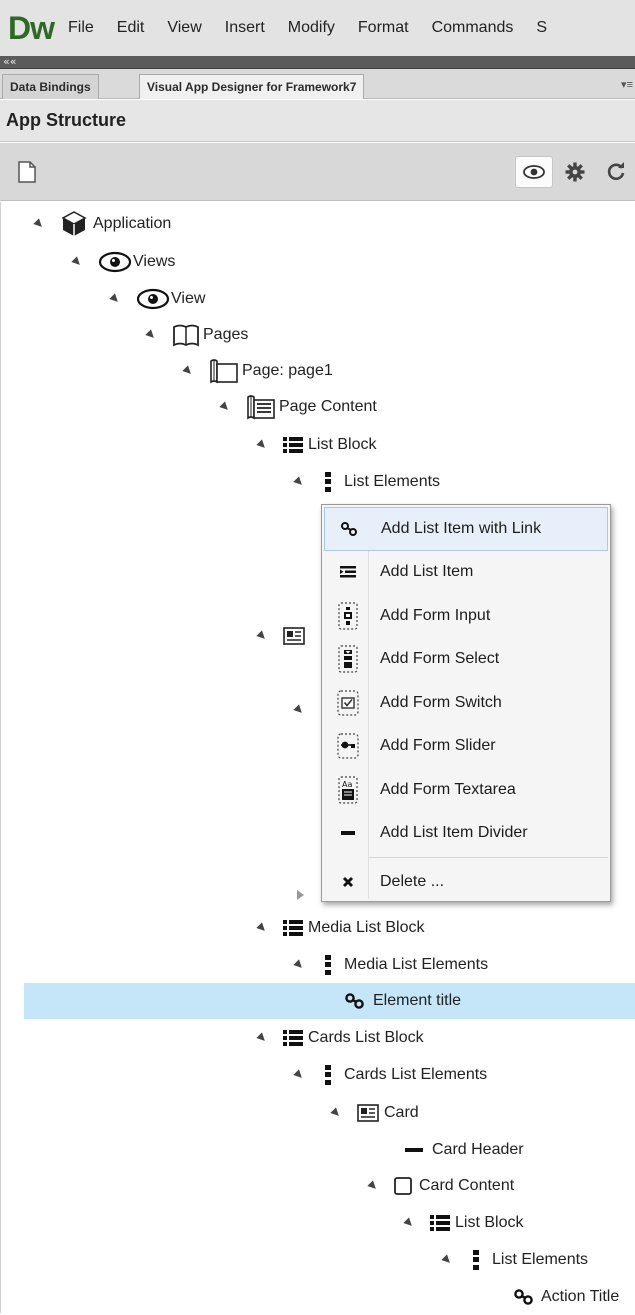 The image size is (635, 1315). Describe the element at coordinates (466, 660) in the screenshot. I see `menu-item-add-form-select: Add Form Select` at that location.